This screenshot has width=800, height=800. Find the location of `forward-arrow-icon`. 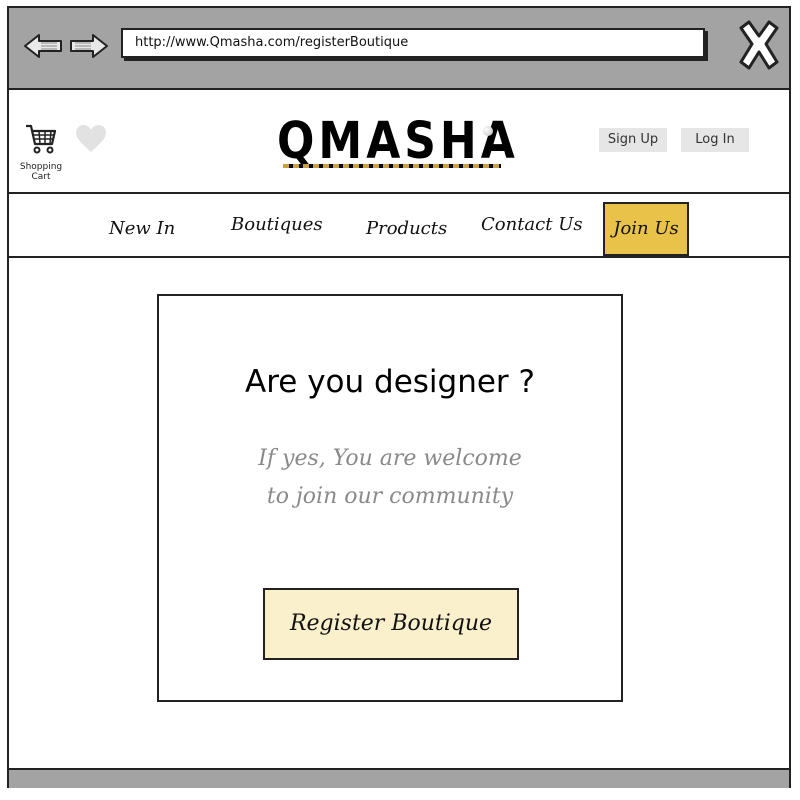

forward-arrow-icon is located at coordinates (89, 46).